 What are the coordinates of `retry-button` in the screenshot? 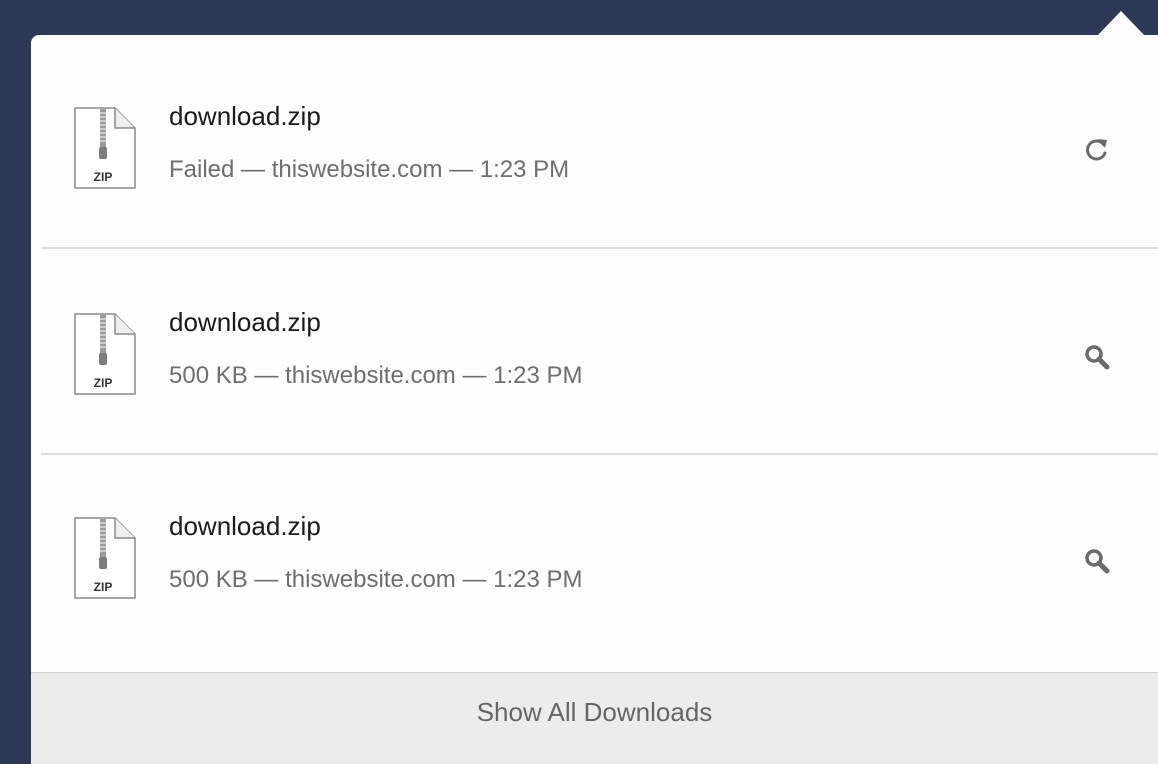 It's located at (1097, 150).